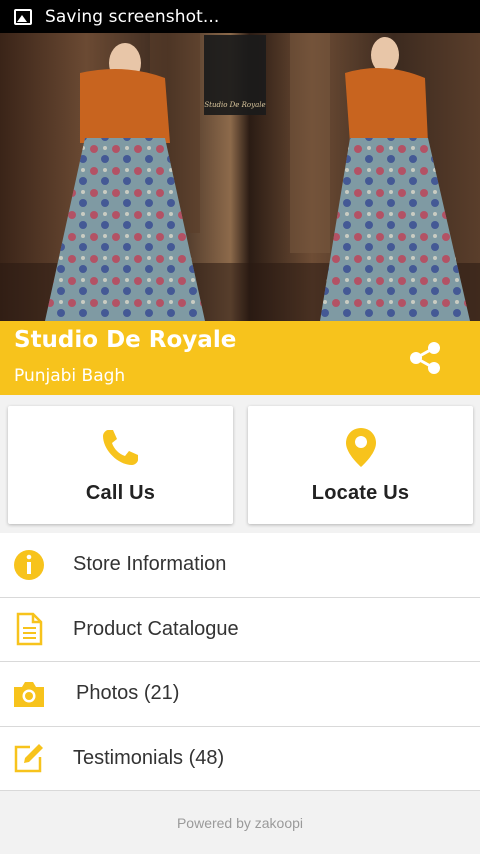 This screenshot has height=854, width=480. I want to click on edit-icon, so click(28, 758).